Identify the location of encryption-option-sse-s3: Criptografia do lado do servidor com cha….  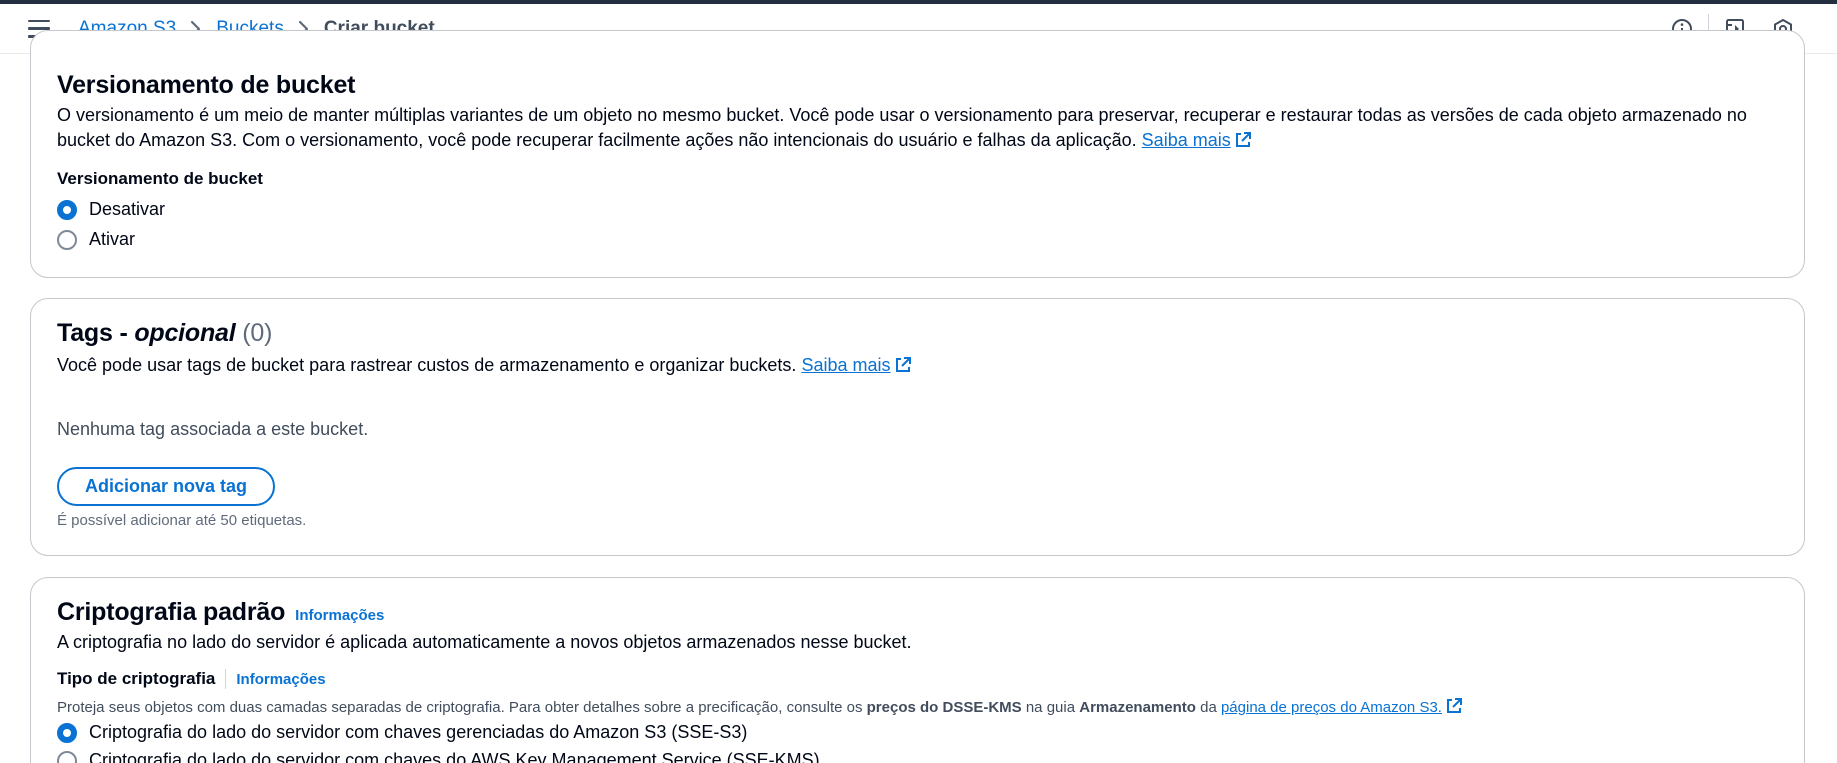
(402, 732).